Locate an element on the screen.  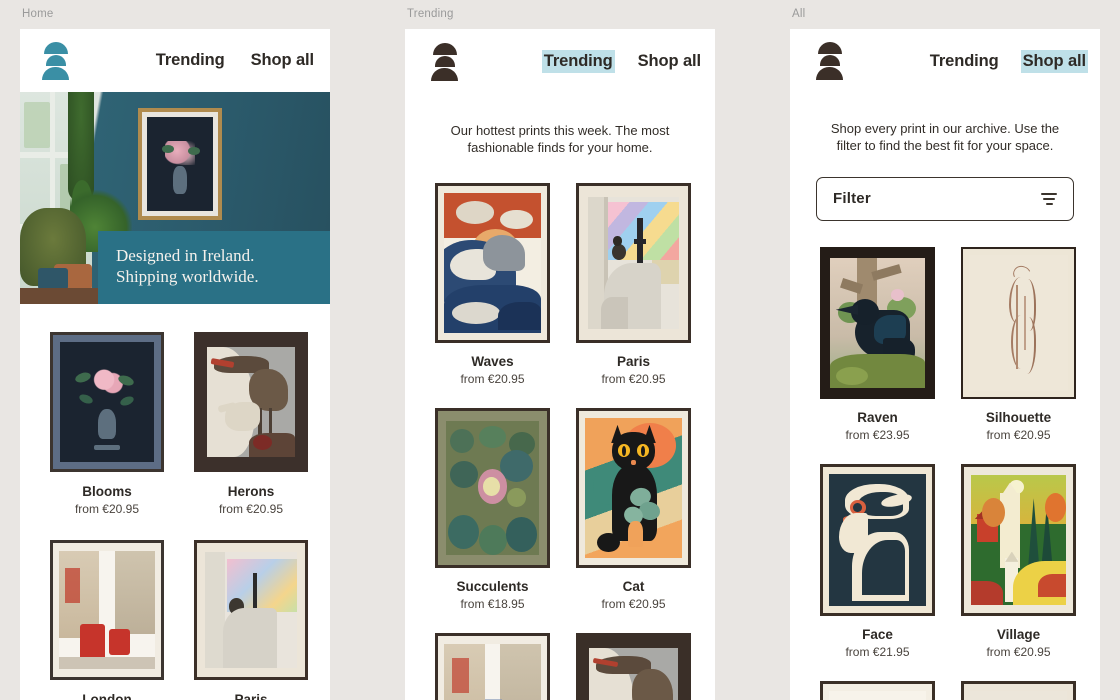
product-title: London is located at coordinates (107, 696).